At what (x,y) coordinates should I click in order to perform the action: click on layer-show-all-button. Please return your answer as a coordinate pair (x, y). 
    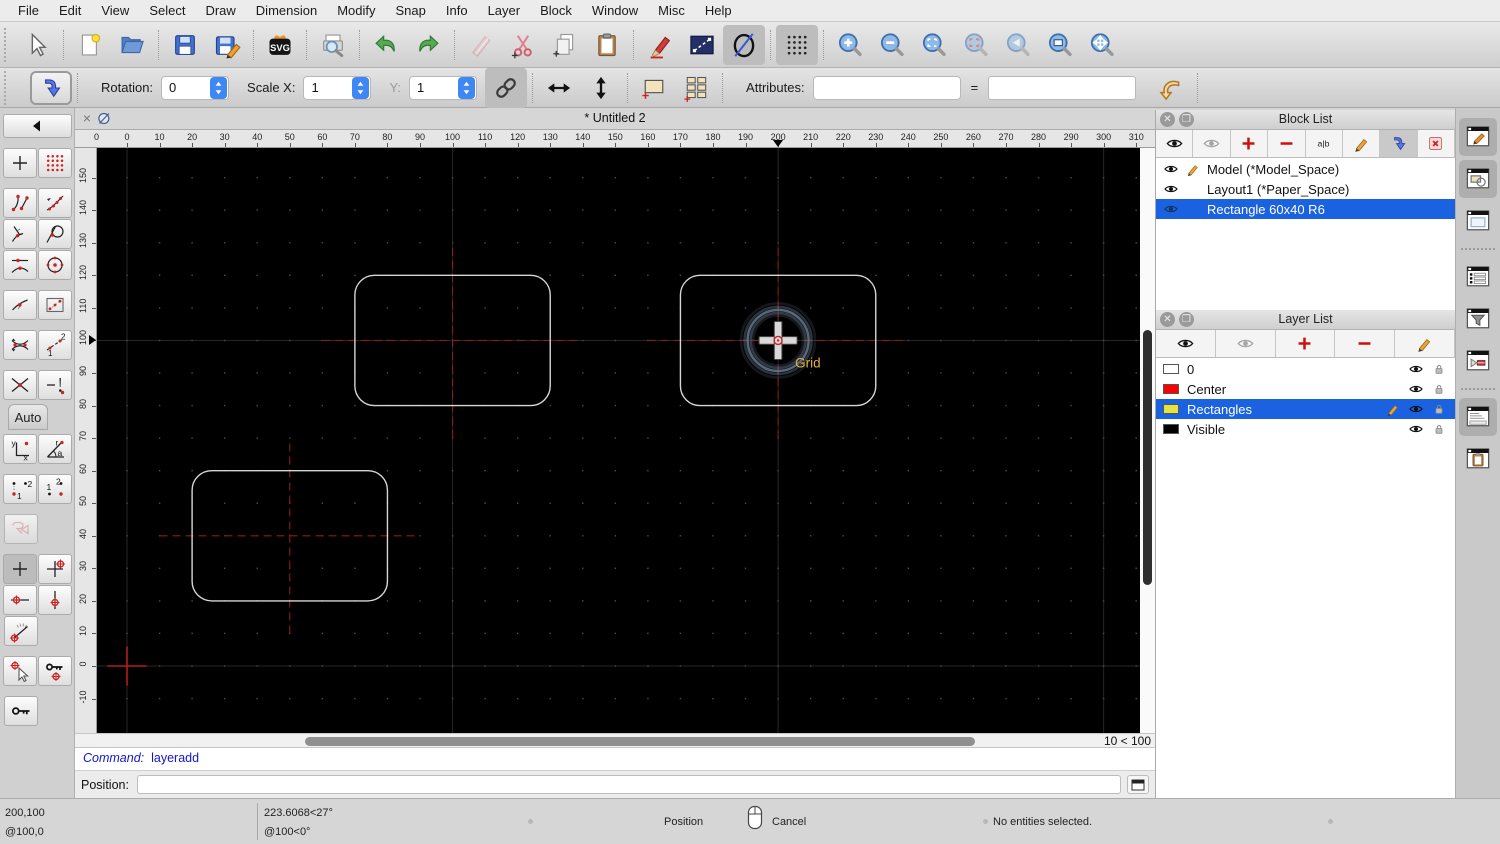
    Looking at the image, I should click on (1186, 343).